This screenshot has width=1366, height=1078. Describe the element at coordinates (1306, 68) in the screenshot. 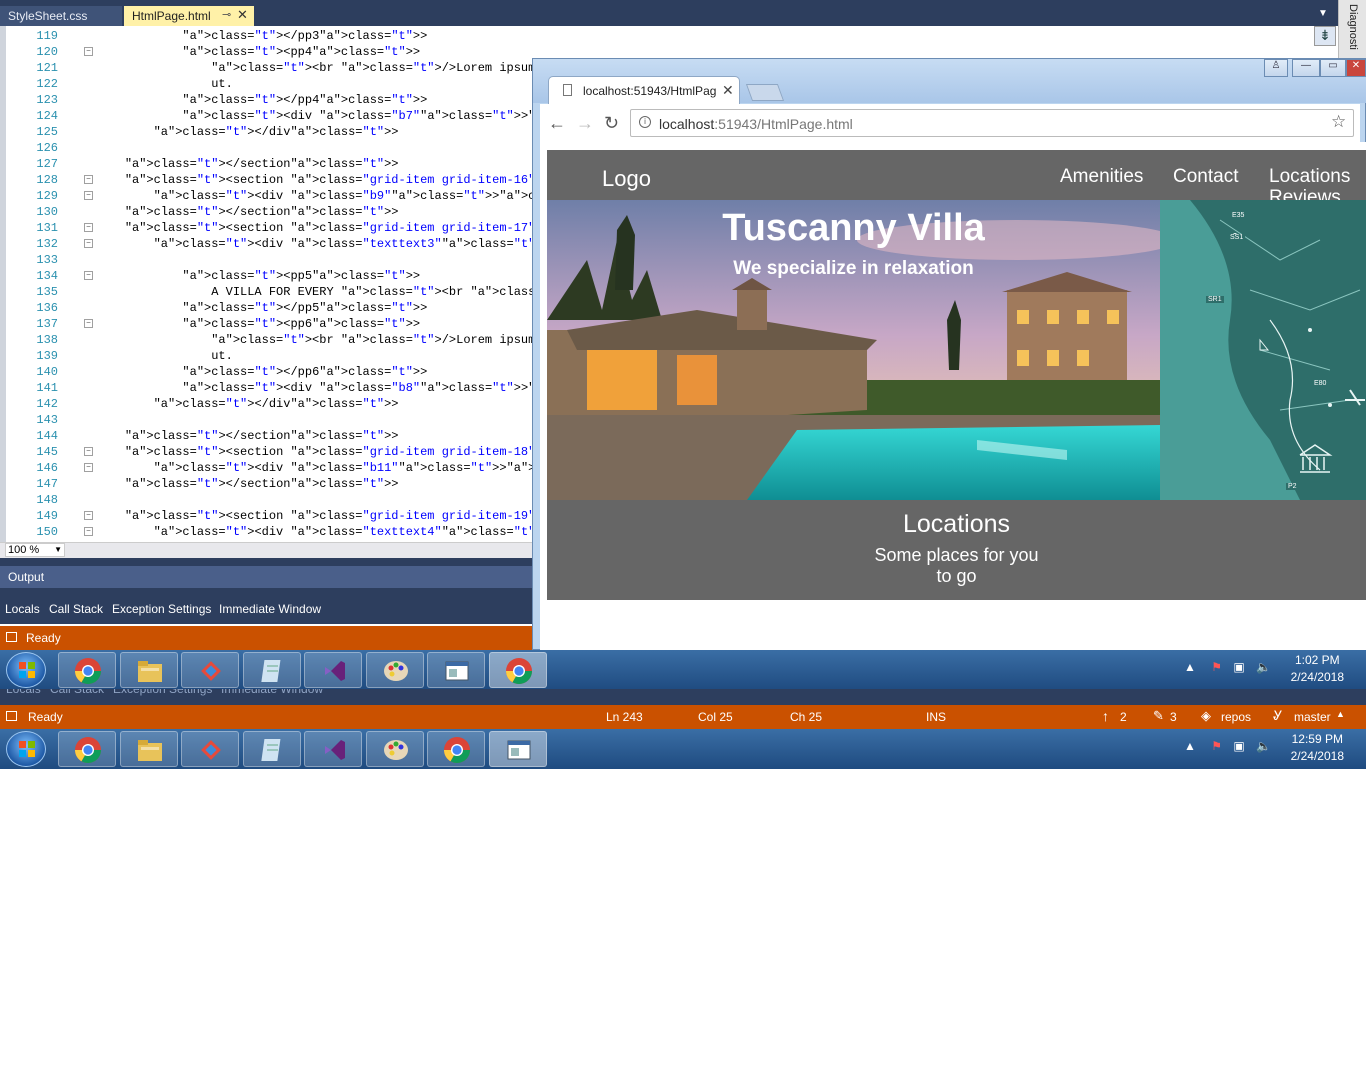

I see `minimize-button: —` at that location.